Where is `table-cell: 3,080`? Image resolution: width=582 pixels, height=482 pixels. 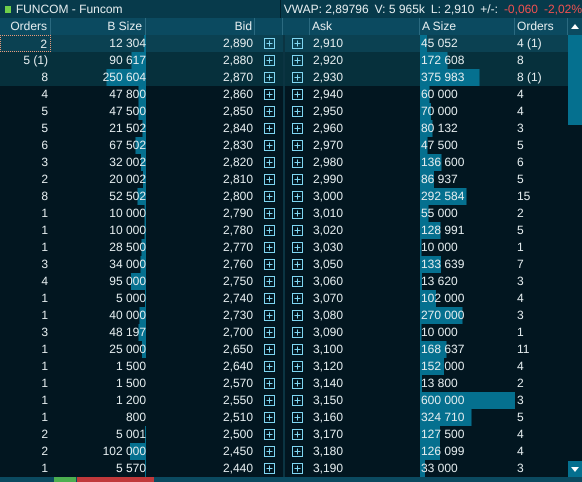
table-cell: 3,080 is located at coordinates (328, 315).